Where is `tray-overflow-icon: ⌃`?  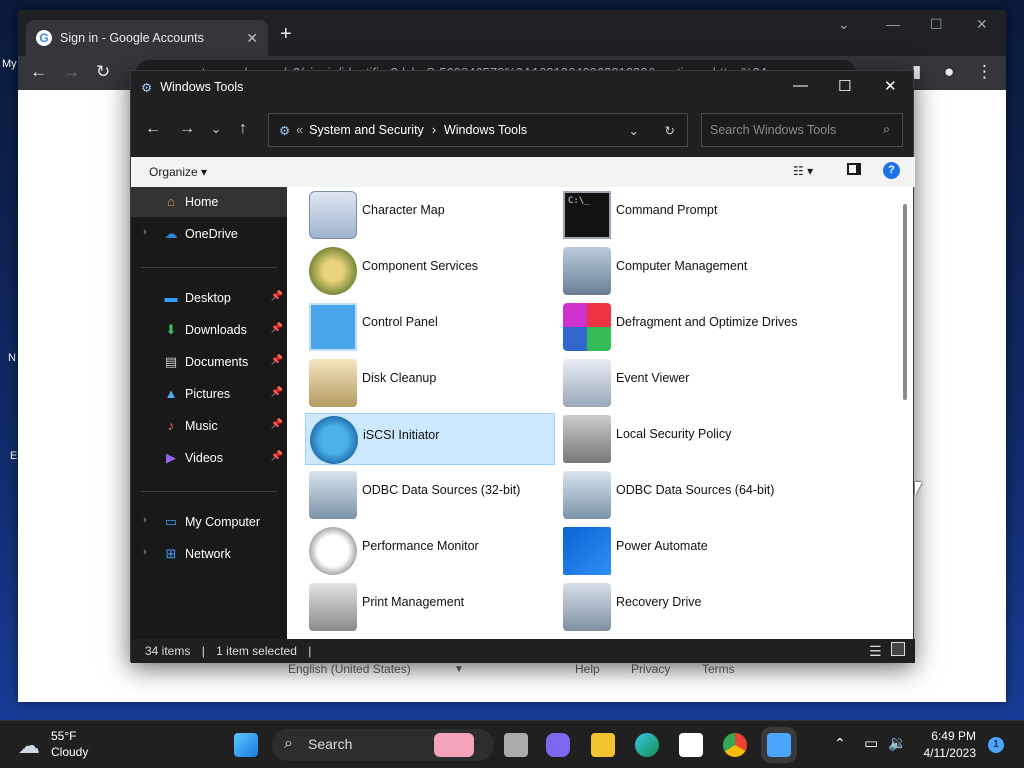
tray-overflow-icon: ⌃ is located at coordinates (840, 743).